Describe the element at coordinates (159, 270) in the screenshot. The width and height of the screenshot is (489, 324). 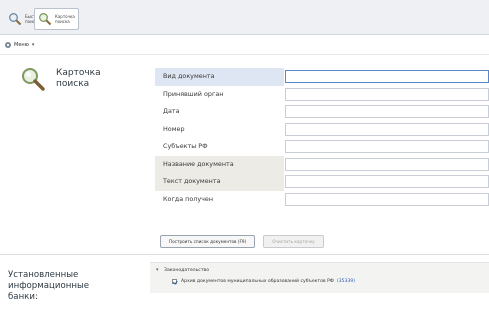
I see `collapse-toggle-icon: ▾` at that location.